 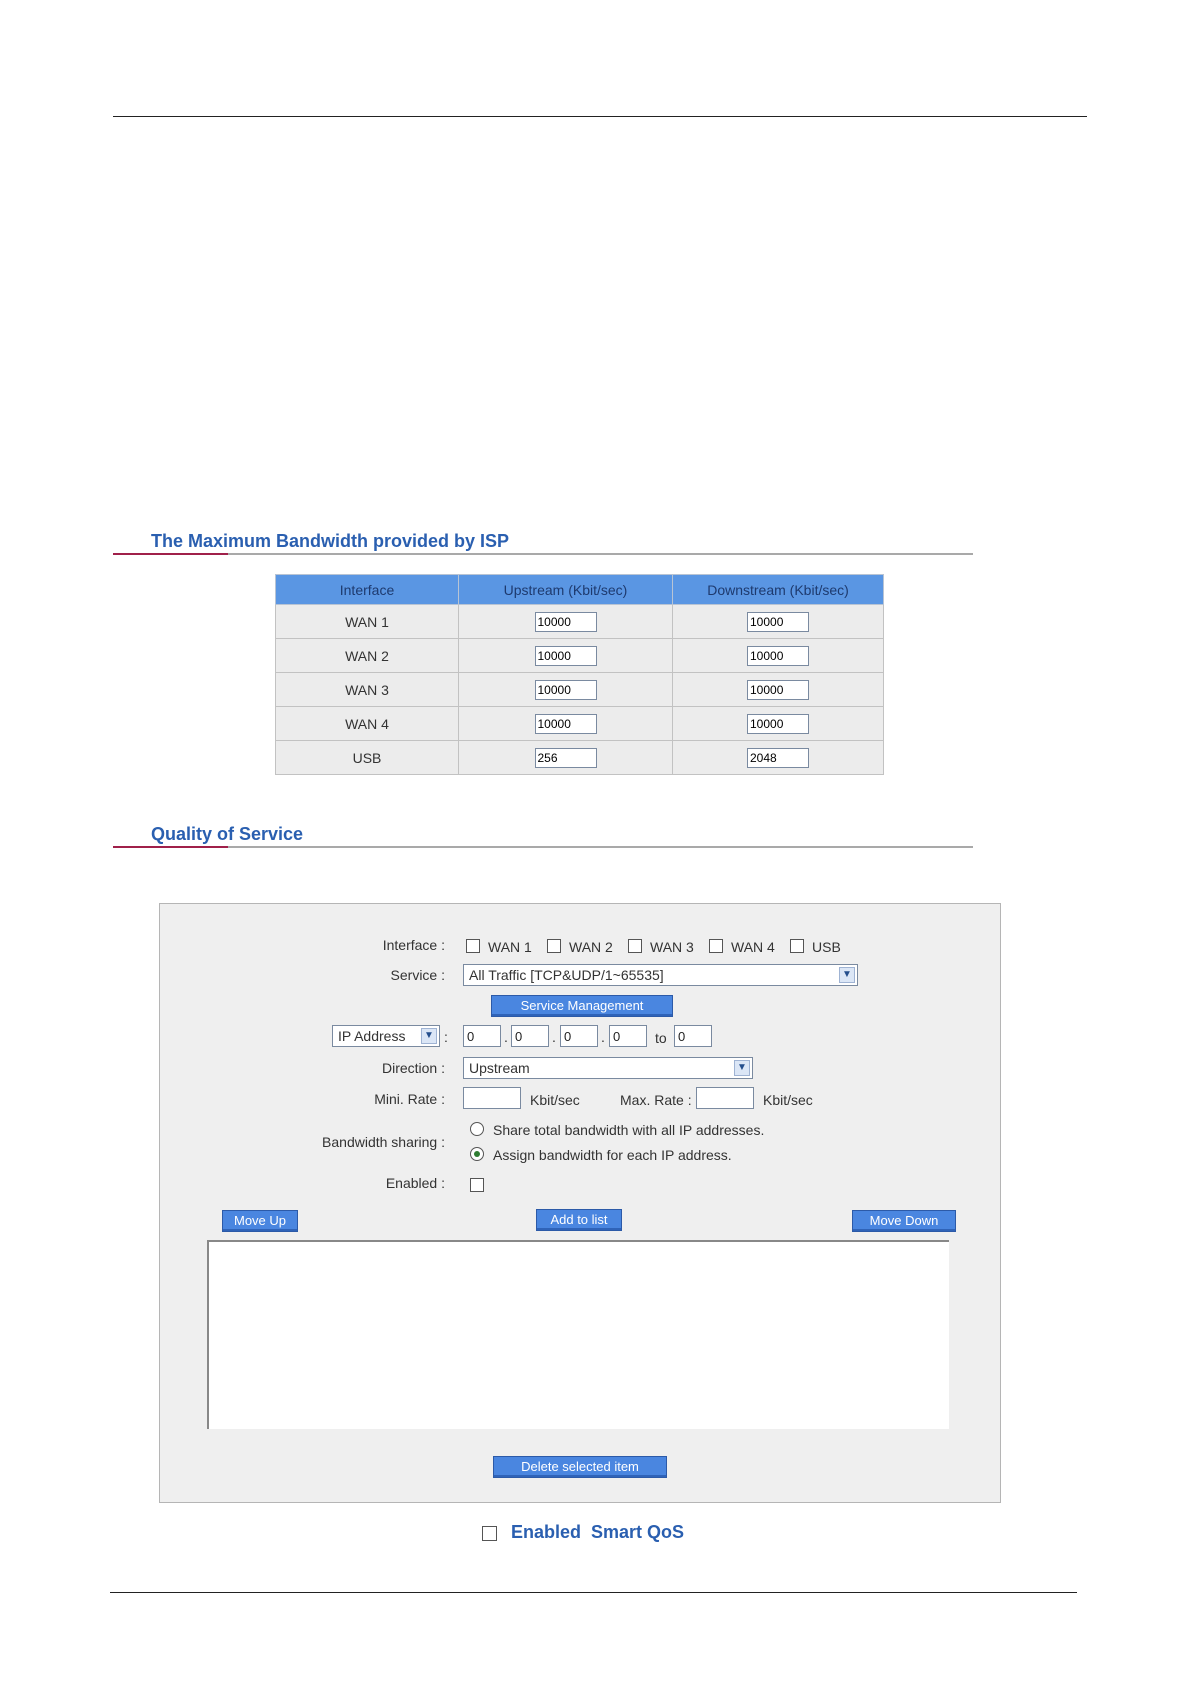 What do you see at coordinates (565, 757) in the screenshot?
I see `upstream-input-usb` at bounding box center [565, 757].